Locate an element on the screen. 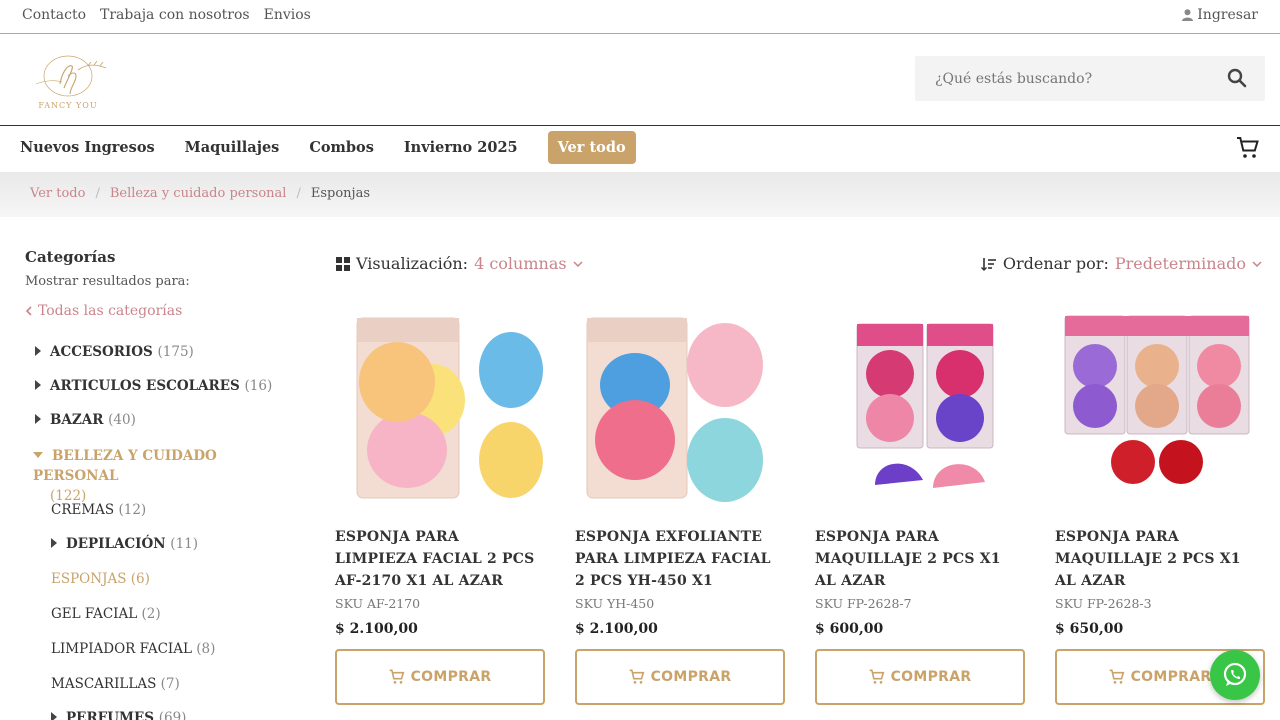 The height and width of the screenshot is (720, 1280). product-sku: SKU AF-2170 is located at coordinates (378, 603).